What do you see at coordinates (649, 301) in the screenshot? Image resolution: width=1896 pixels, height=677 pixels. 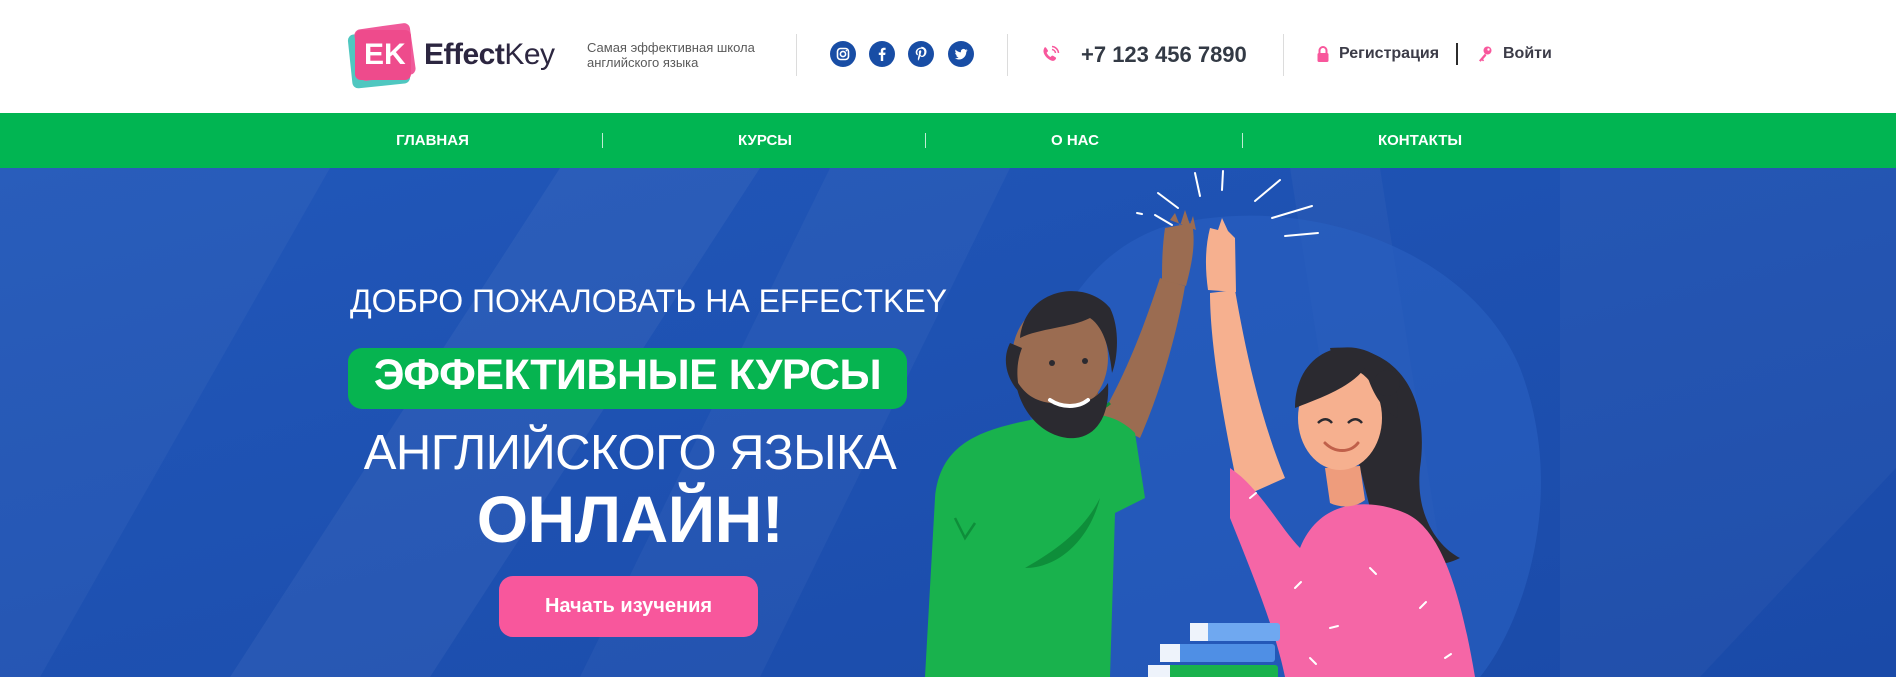 I see `hero-welcome: ДОБРО ПОЖАЛОВАТЬ НА EFFECTKEY` at bounding box center [649, 301].